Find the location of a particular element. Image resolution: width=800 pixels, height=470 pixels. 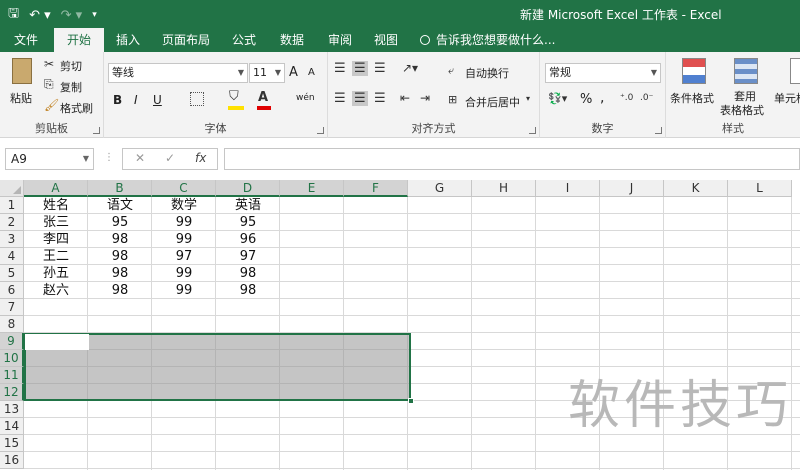

cell-C1: 数学 is located at coordinates (184, 205).